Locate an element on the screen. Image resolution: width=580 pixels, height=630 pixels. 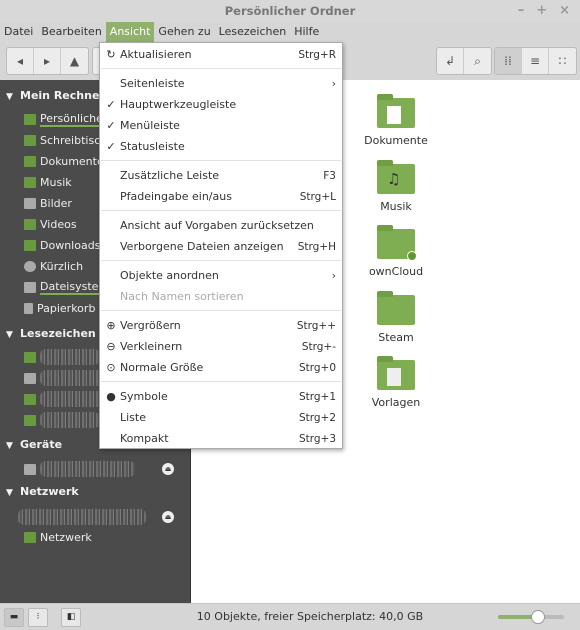
sidebar-item-bilder: Bilder is located at coordinates (48, 203).